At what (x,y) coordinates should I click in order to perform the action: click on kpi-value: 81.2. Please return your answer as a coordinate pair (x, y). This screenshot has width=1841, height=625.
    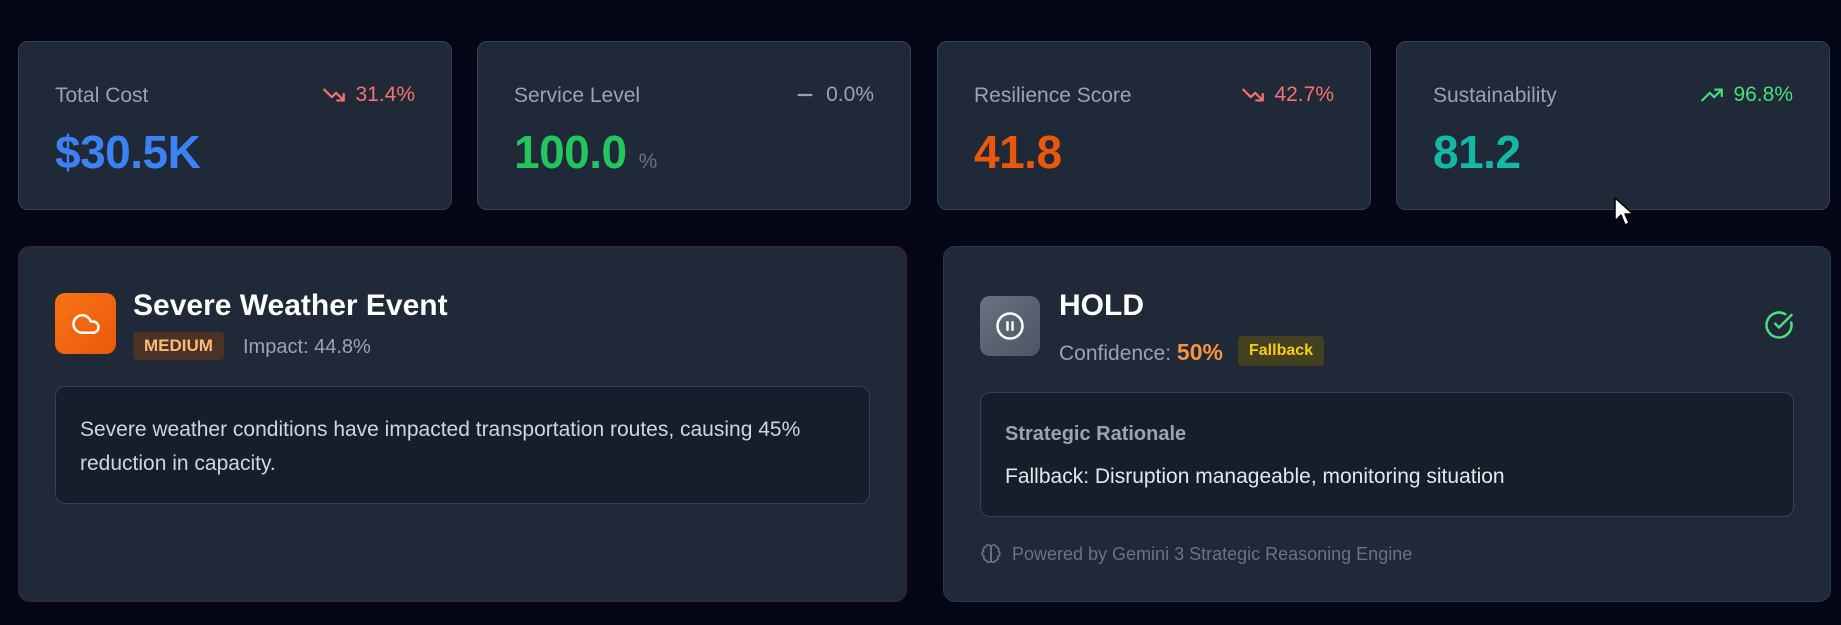
    Looking at the image, I should click on (1477, 152).